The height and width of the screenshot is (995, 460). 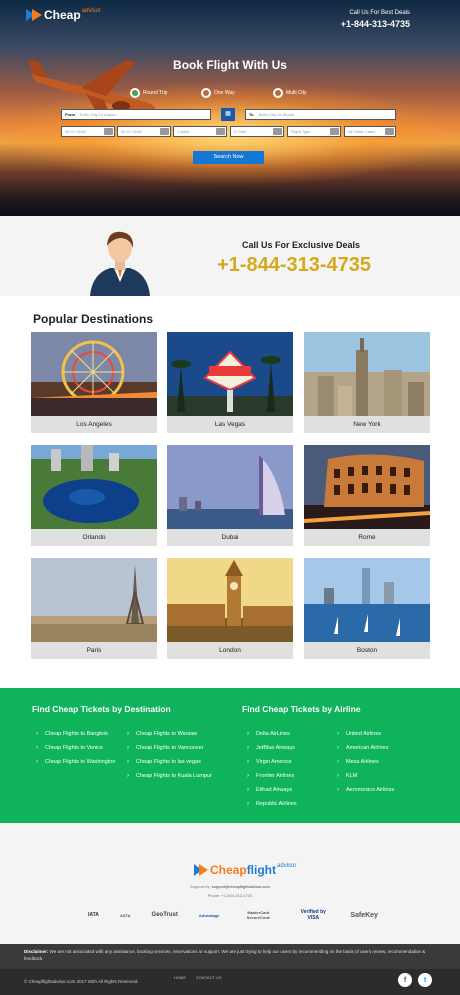 What do you see at coordinates (405, 980) in the screenshot?
I see `facebook-icon: f` at bounding box center [405, 980].